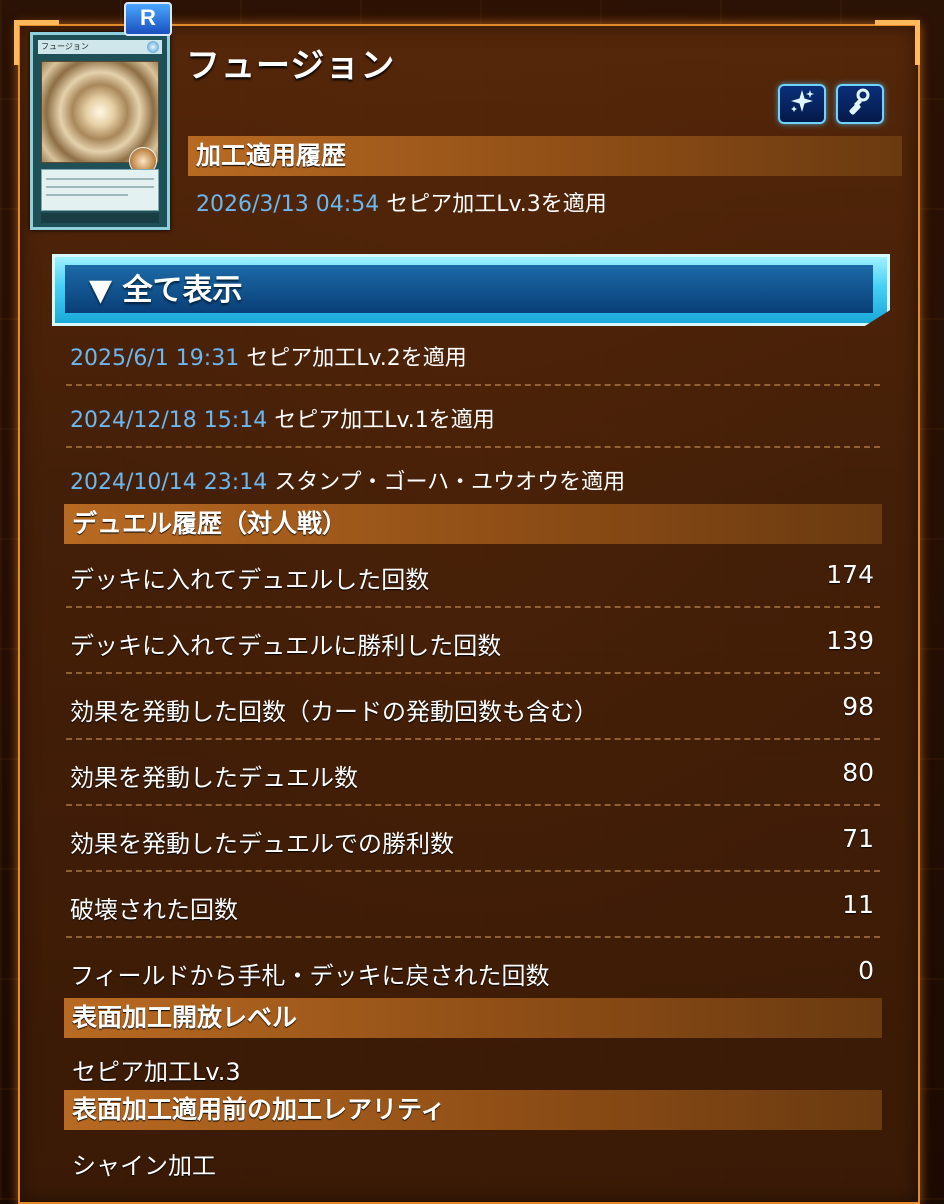 This screenshot has height=1204, width=944. I want to click on stamp-icon, so click(860, 104).